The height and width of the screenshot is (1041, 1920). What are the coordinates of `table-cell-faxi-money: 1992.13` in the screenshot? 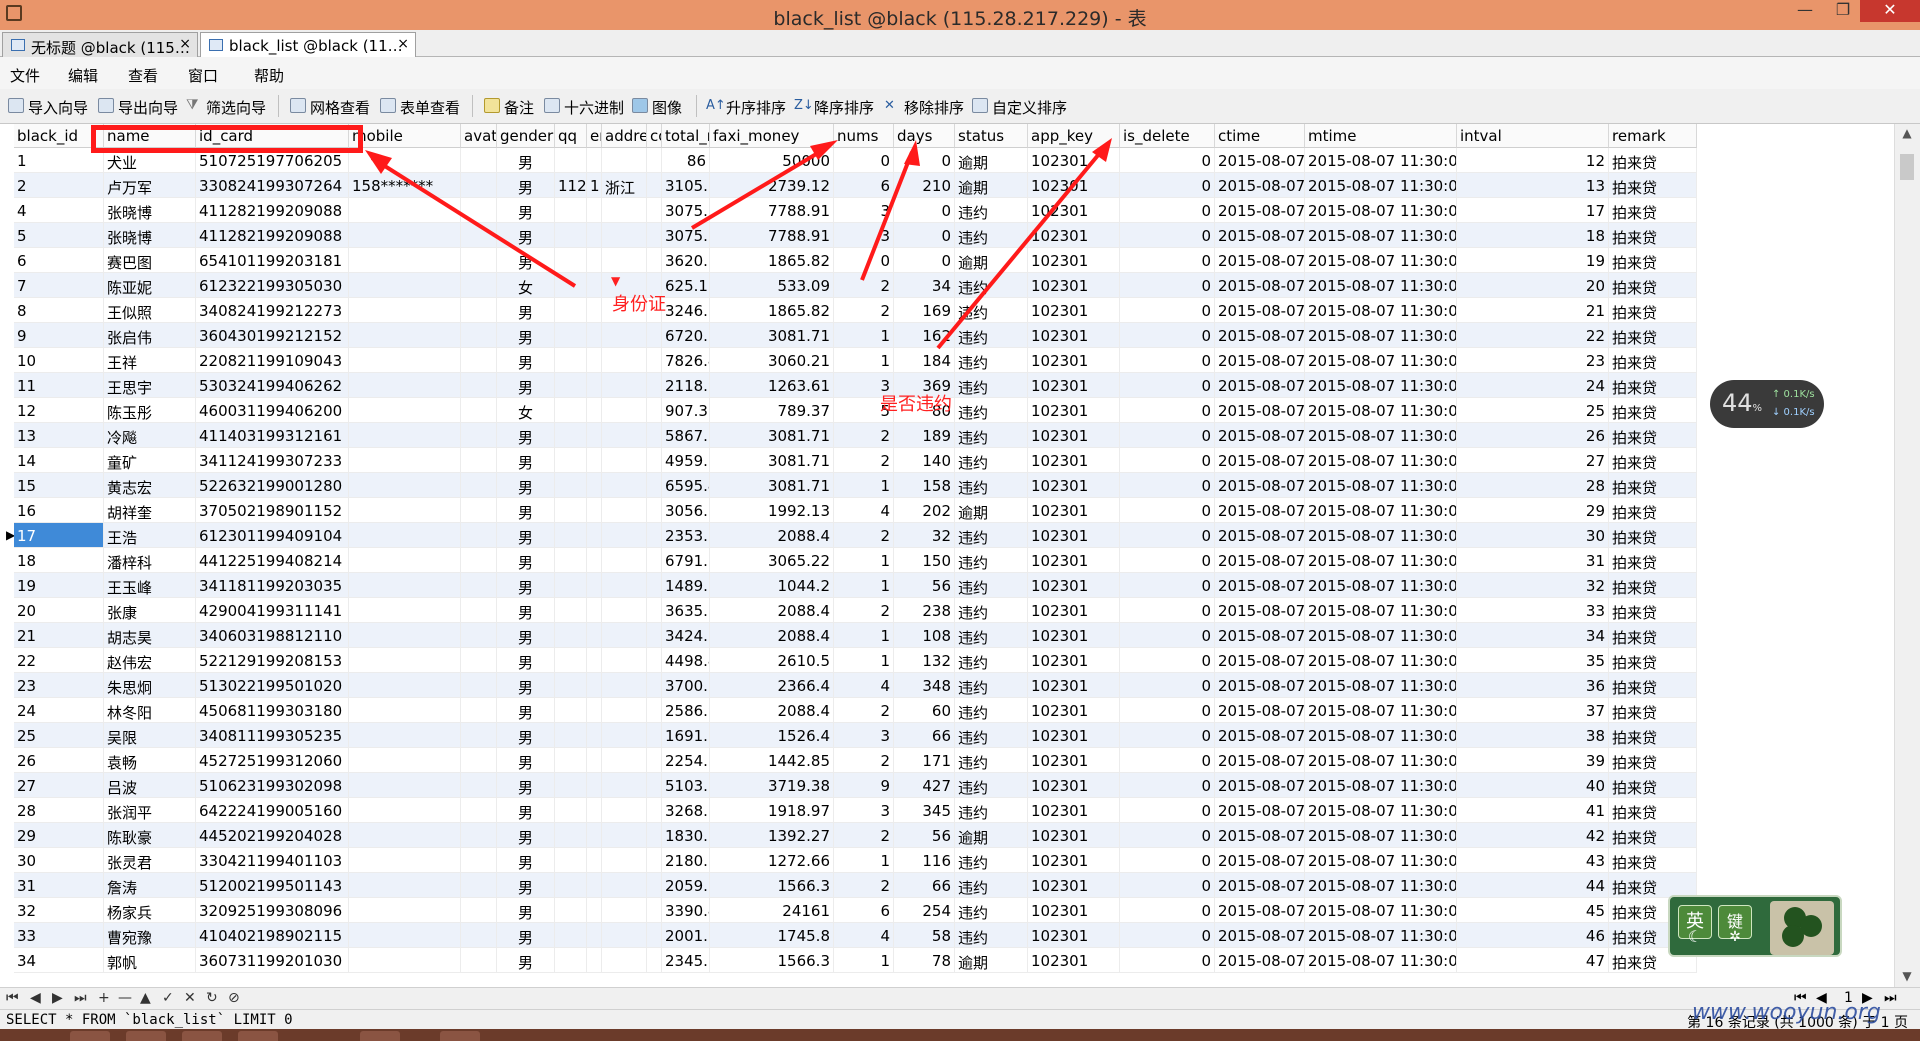 It's located at (772, 510).